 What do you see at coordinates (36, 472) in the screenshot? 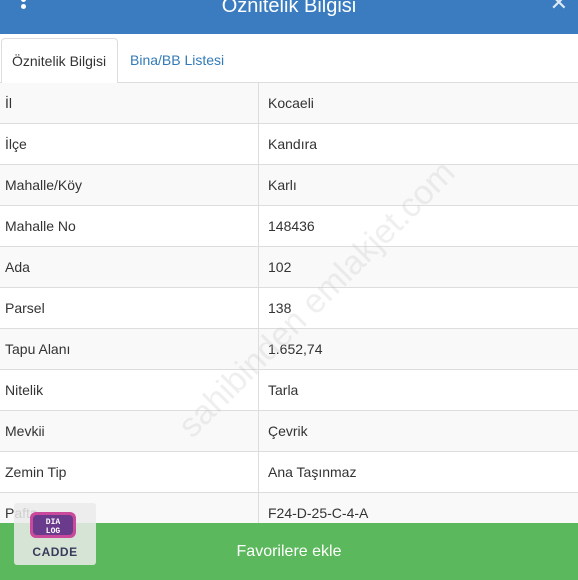
I see `row-label: Zemin Tip` at bounding box center [36, 472].